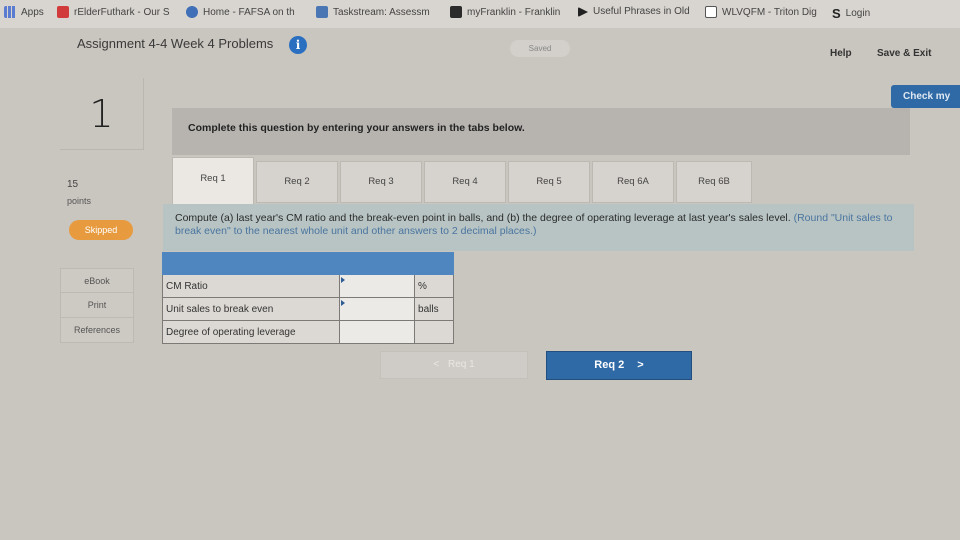 This screenshot has height=540, width=960. What do you see at coordinates (10, 12) in the screenshot?
I see `apps-icon` at bounding box center [10, 12].